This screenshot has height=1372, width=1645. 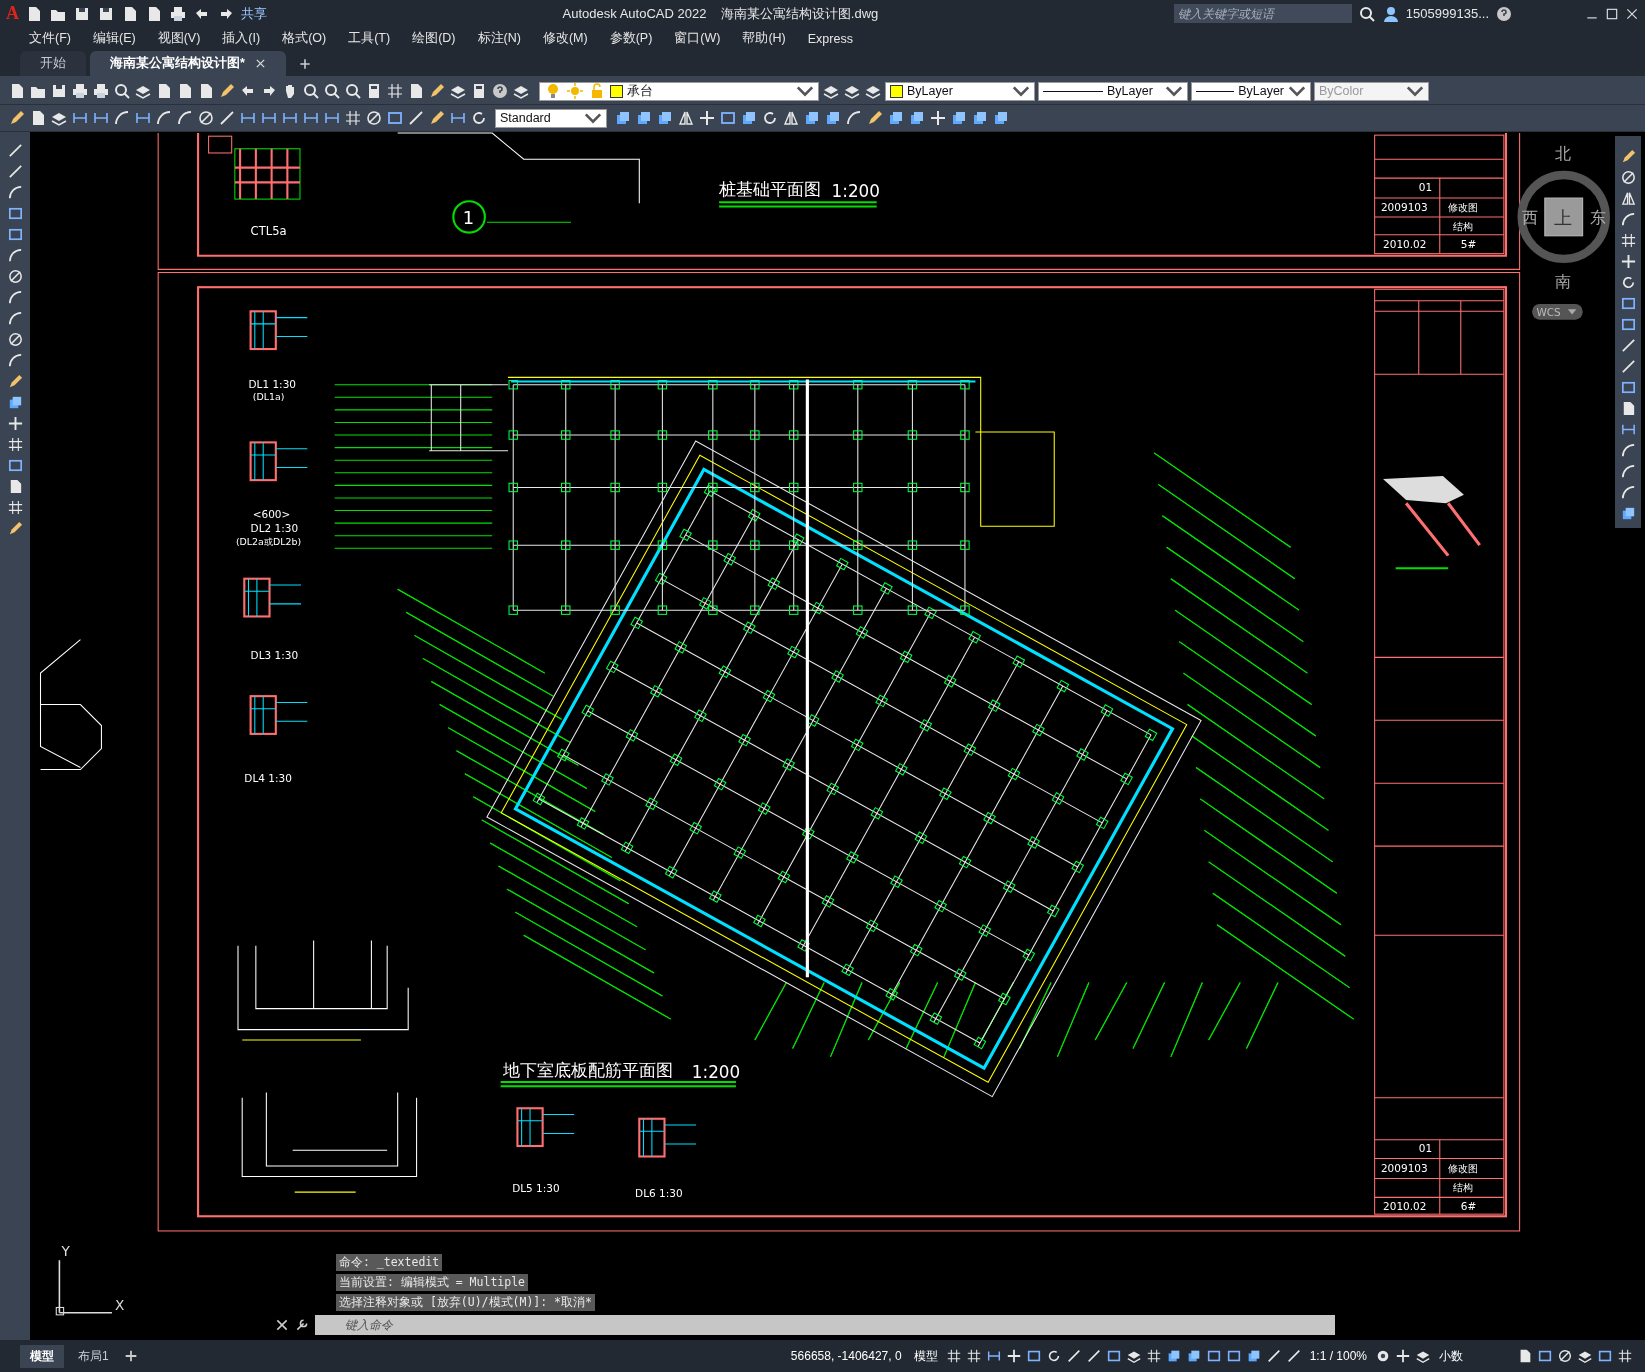 What do you see at coordinates (631, 38) in the screenshot?
I see `menu-item: 参数(P)` at bounding box center [631, 38].